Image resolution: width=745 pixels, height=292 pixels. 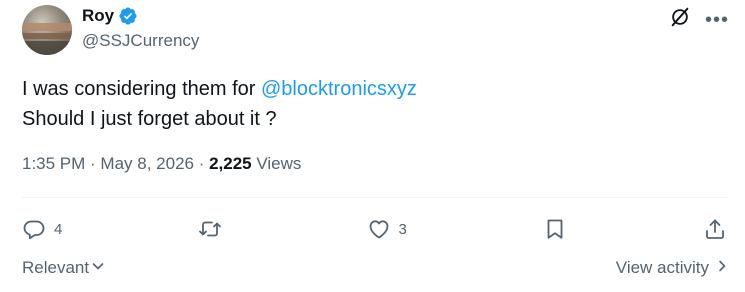 What do you see at coordinates (147, 163) in the screenshot?
I see `tweet-date: May 8, 2026` at bounding box center [147, 163].